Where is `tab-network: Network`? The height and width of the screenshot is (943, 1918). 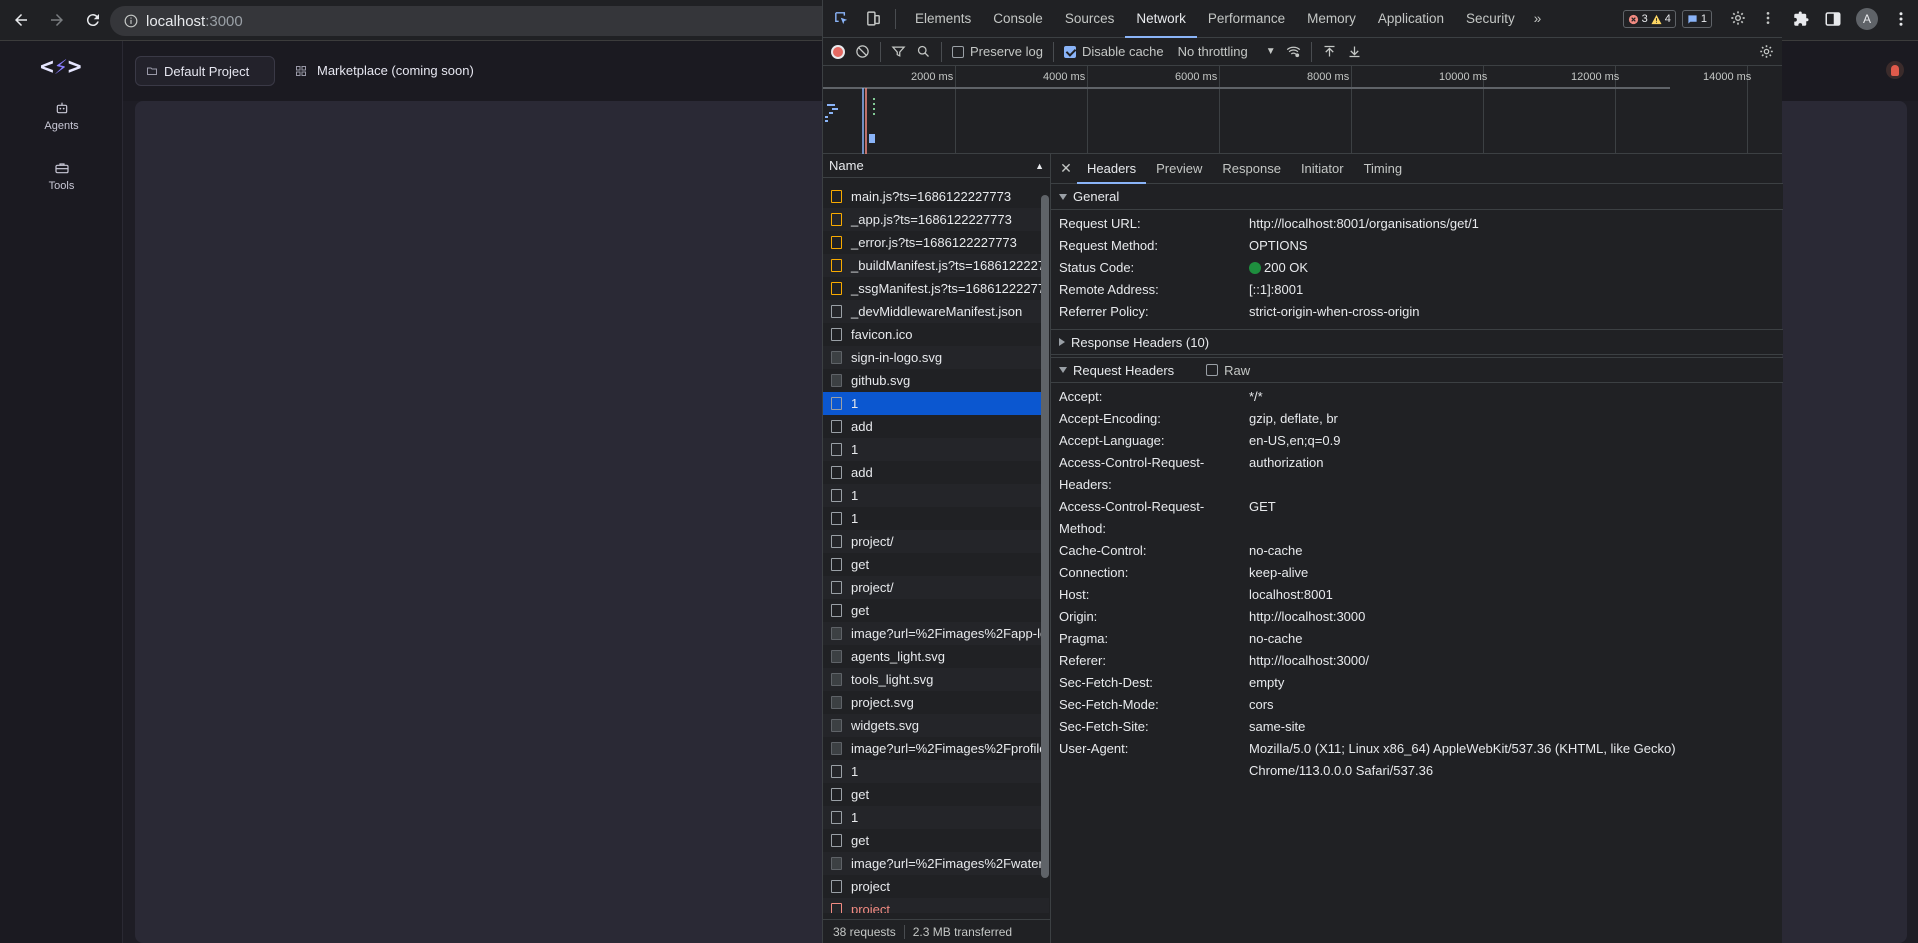 tab-network: Network is located at coordinates (1161, 19).